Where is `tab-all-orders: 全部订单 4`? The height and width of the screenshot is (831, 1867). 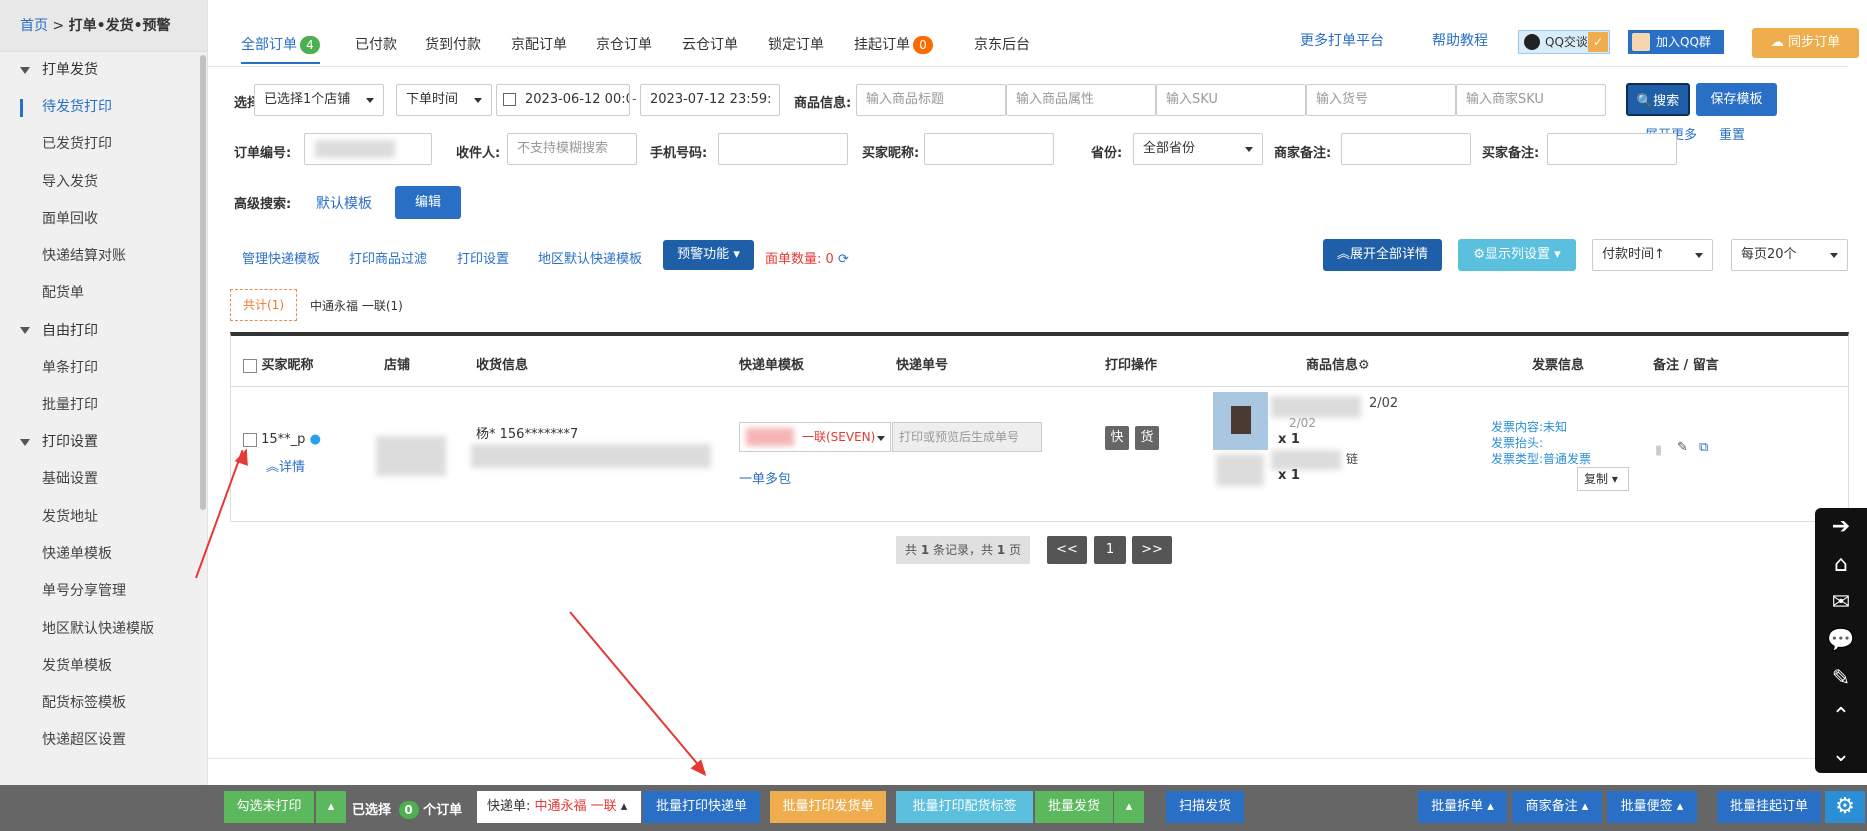 tab-all-orders: 全部订单 4 is located at coordinates (280, 49).